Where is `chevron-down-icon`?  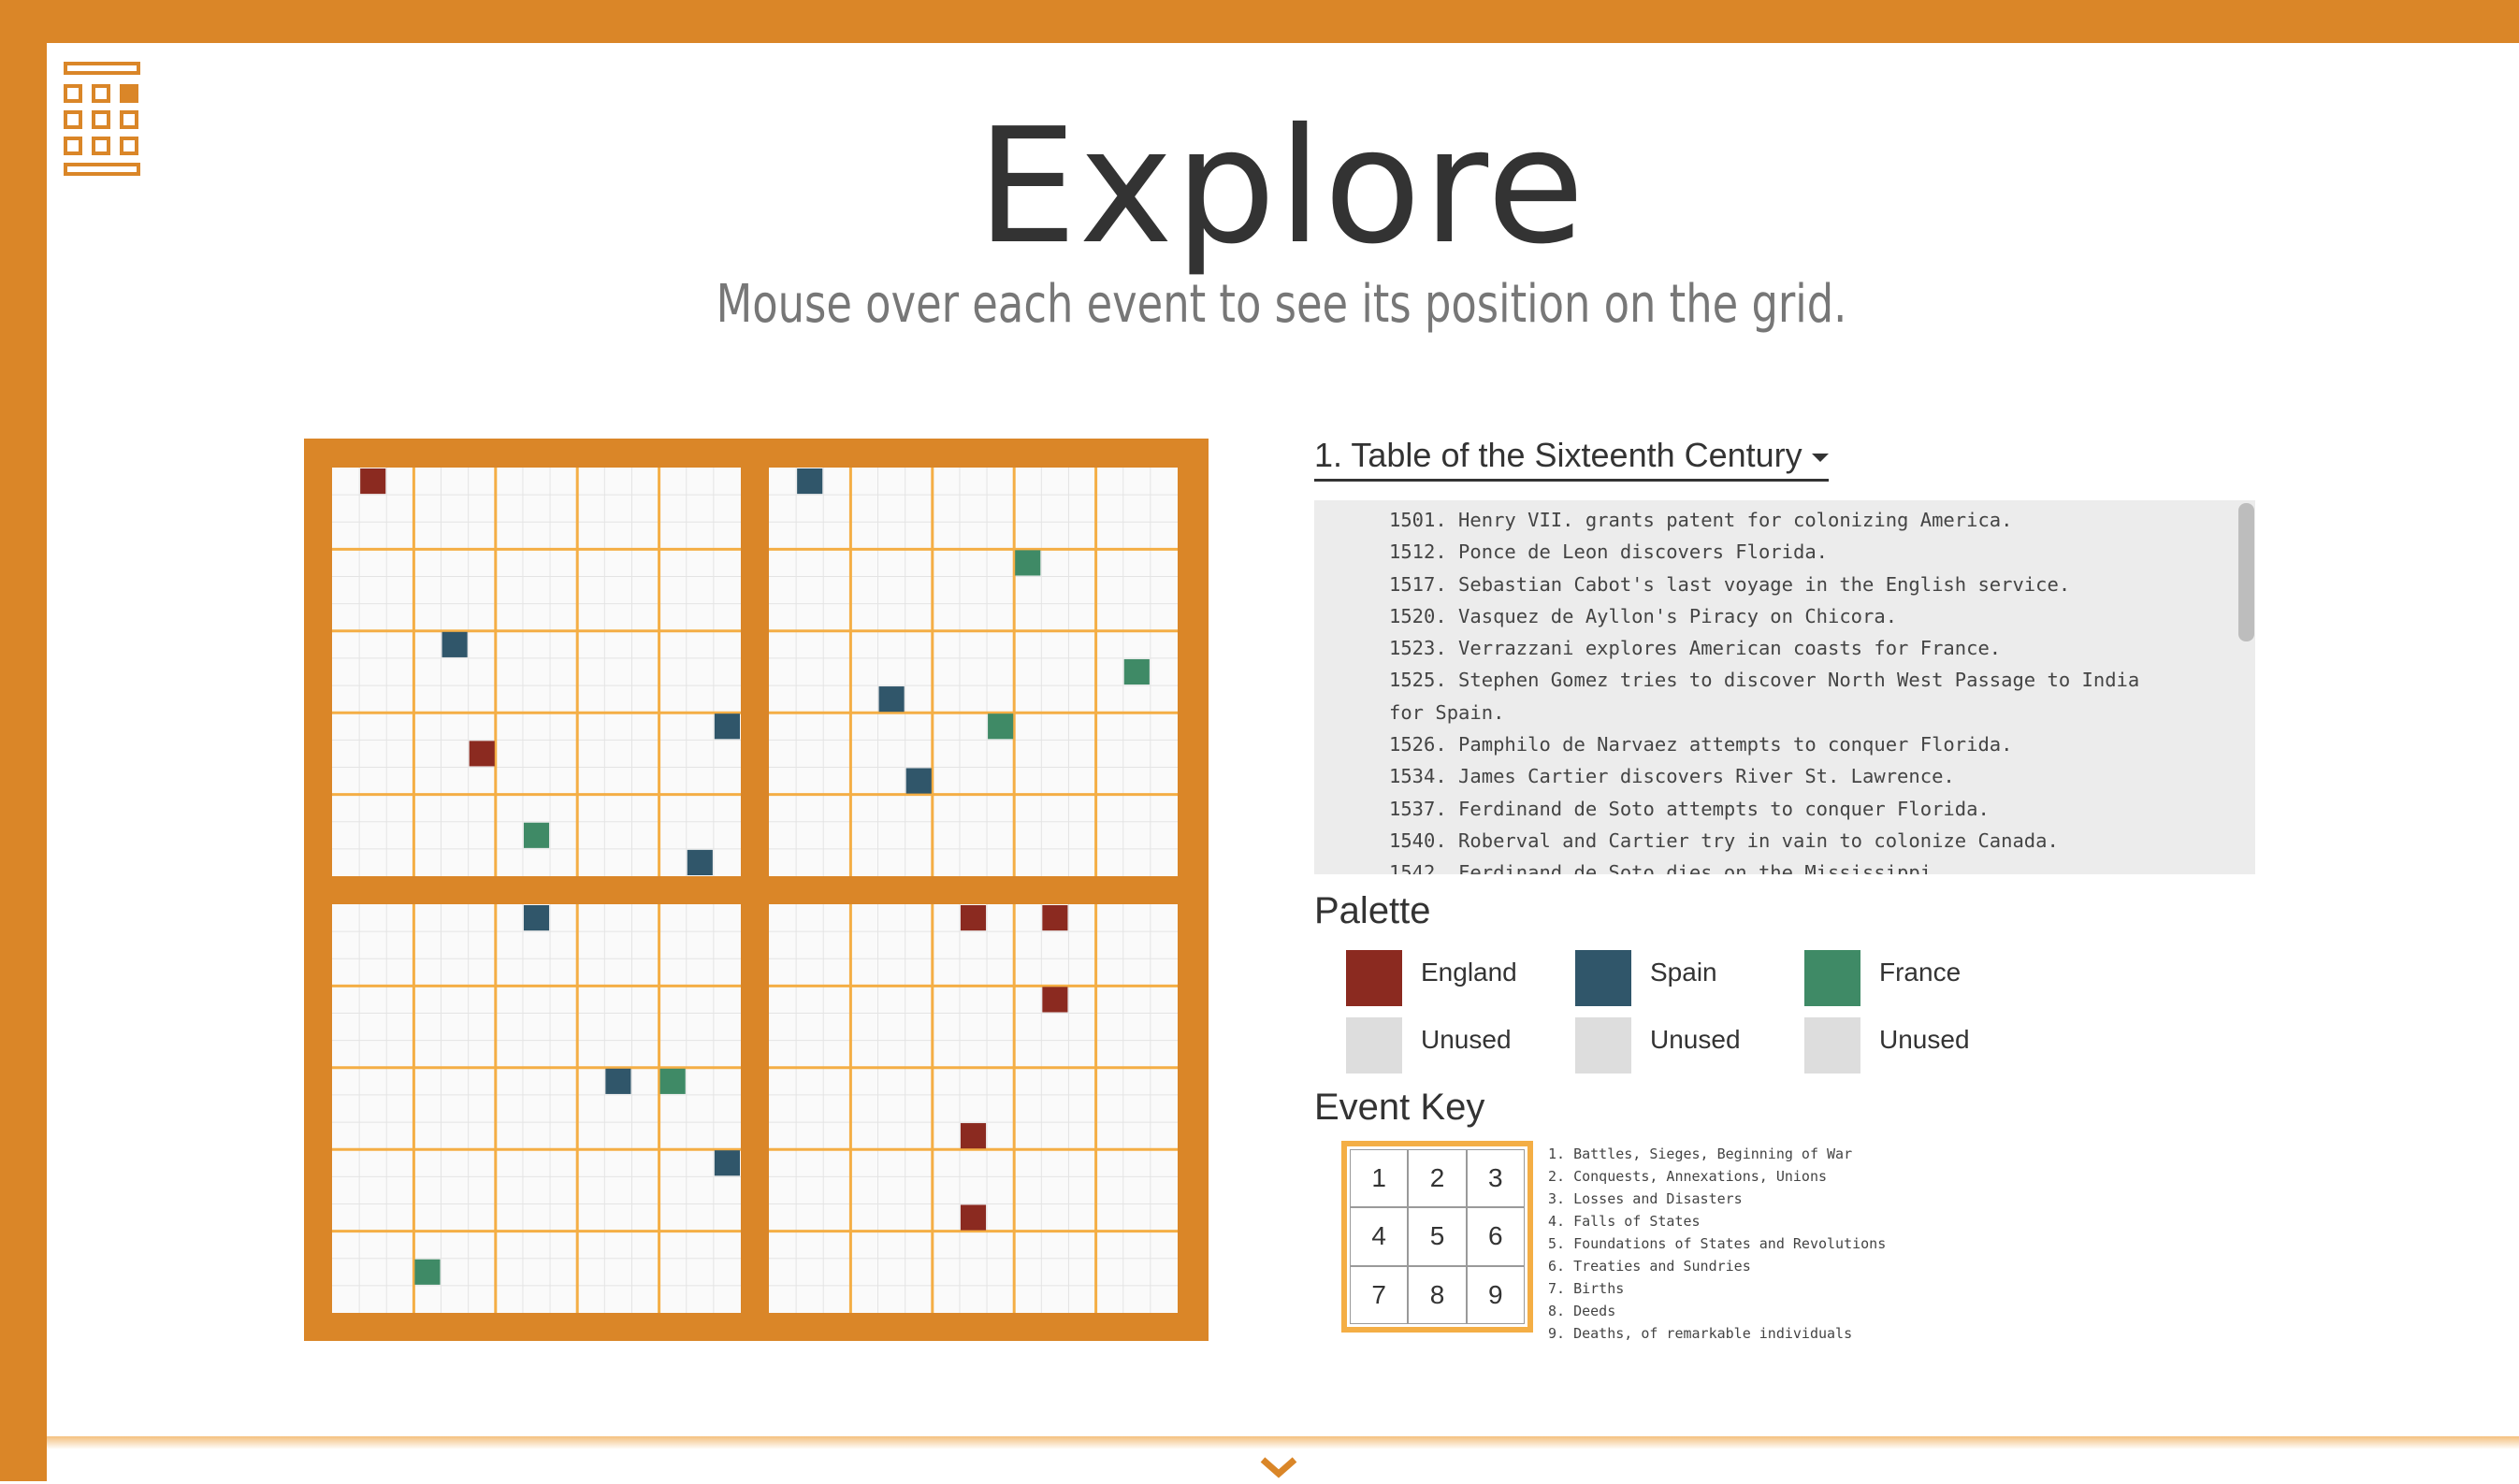
chevron-down-icon is located at coordinates (1278, 1468).